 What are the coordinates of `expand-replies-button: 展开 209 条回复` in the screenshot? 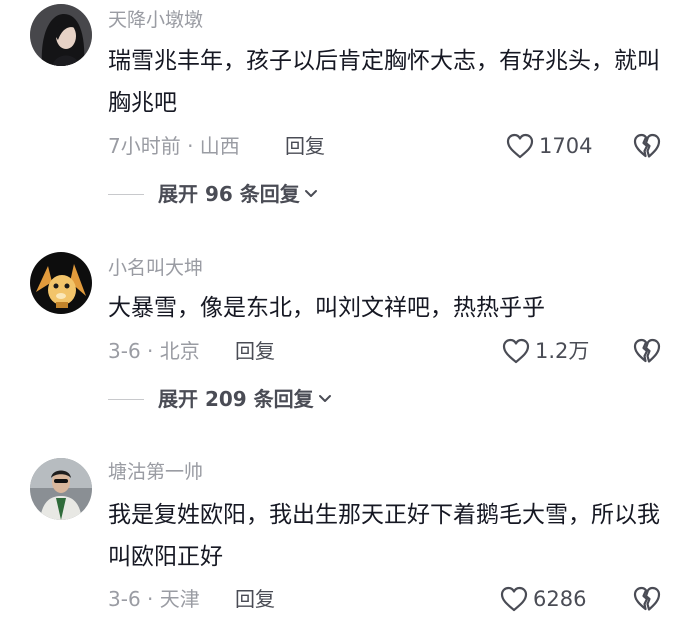 It's located at (220, 399).